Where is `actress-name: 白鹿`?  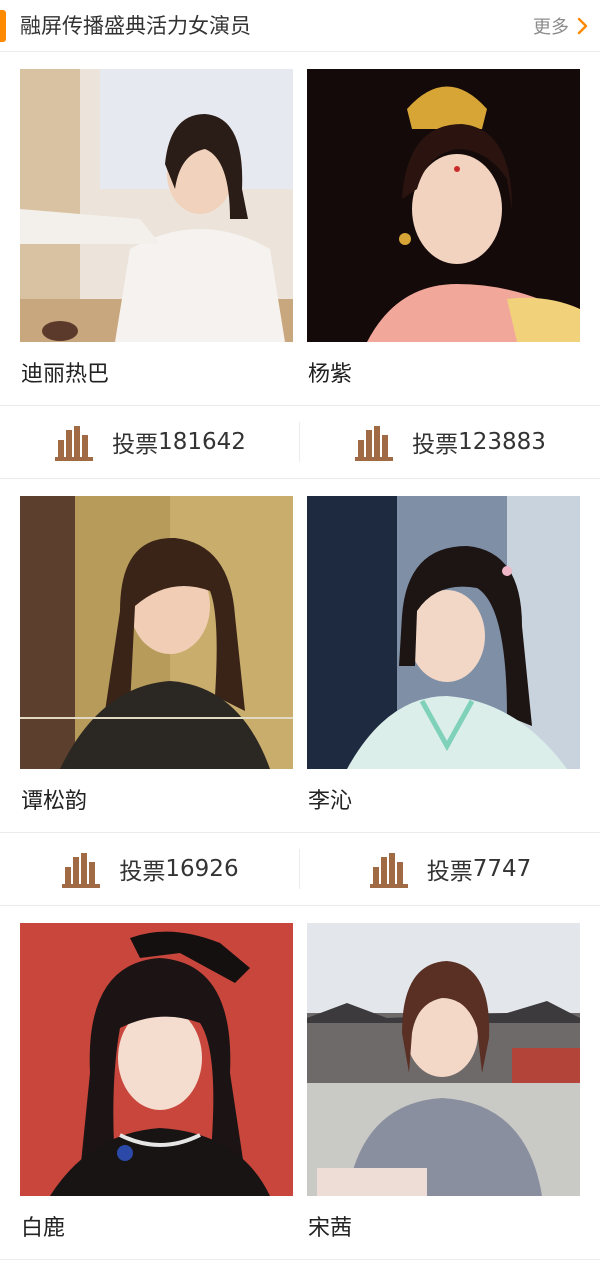 actress-name: 白鹿 is located at coordinates (43, 1228).